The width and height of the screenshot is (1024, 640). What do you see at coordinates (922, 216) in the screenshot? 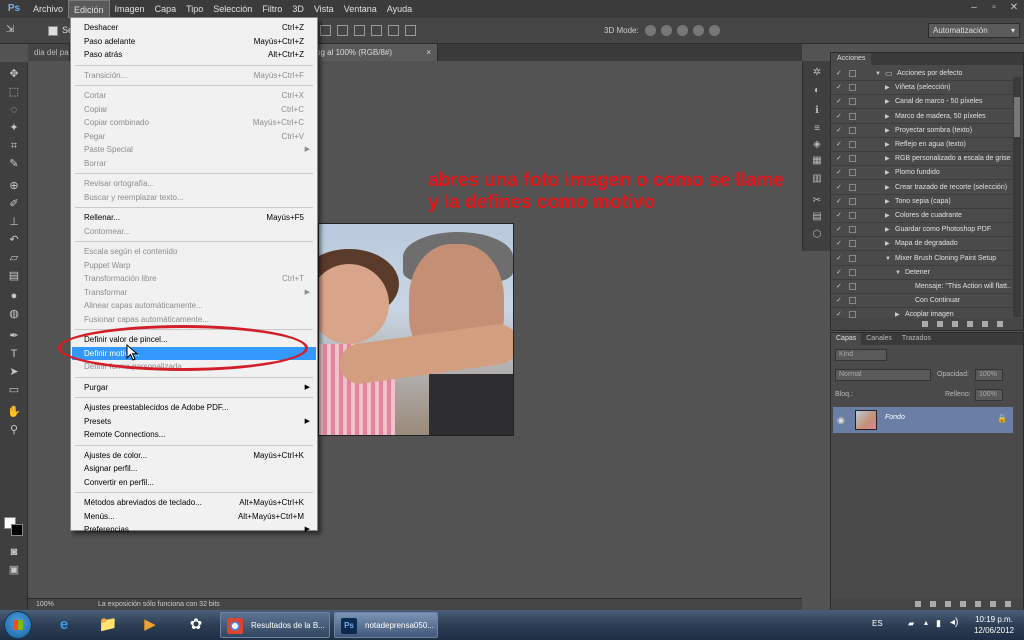
I see `action-row: ✓ ▶ Colores de cuadrante` at bounding box center [922, 216].